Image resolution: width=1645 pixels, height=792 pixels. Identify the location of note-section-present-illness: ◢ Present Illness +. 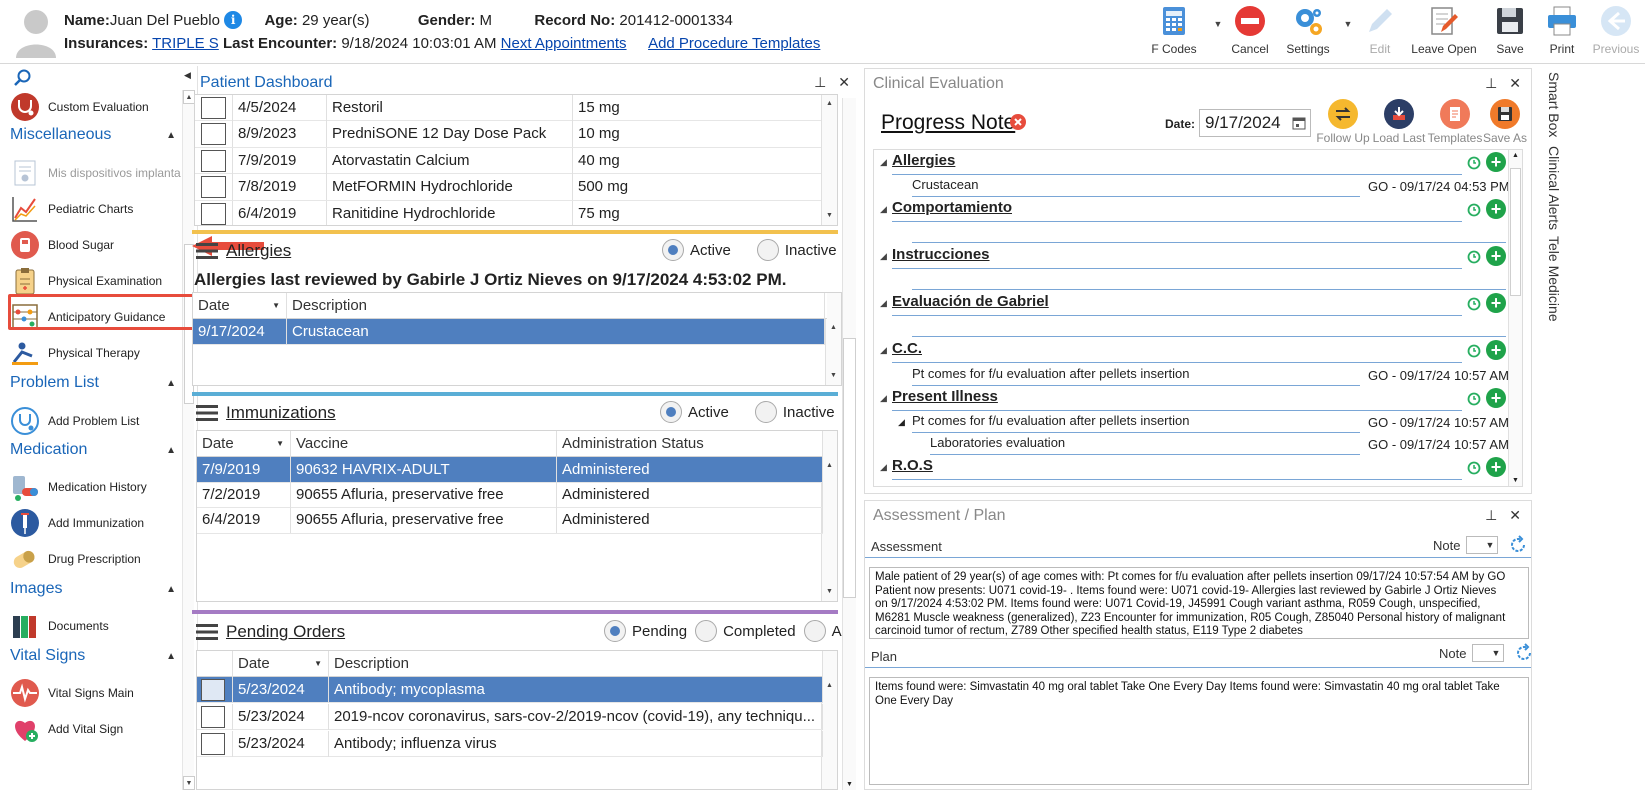
(1190, 399).